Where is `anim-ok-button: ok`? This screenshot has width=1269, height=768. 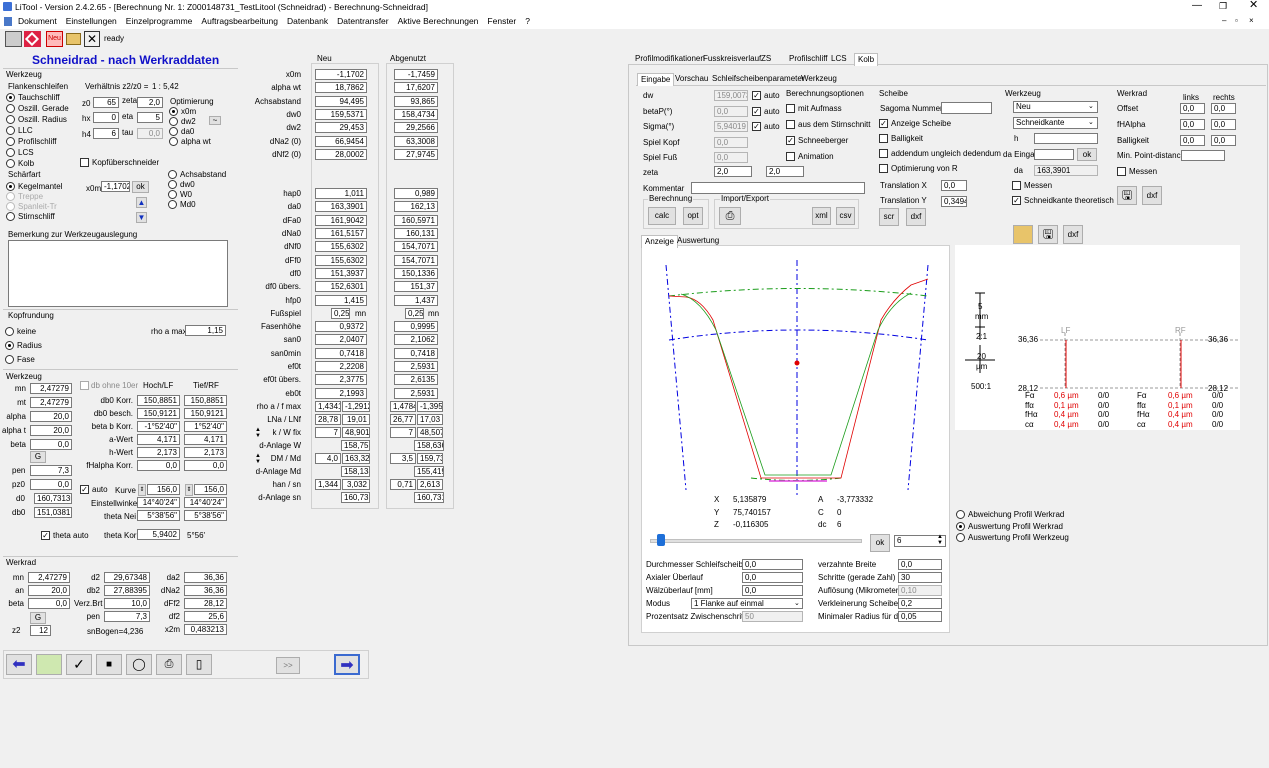 anim-ok-button: ok is located at coordinates (880, 543).